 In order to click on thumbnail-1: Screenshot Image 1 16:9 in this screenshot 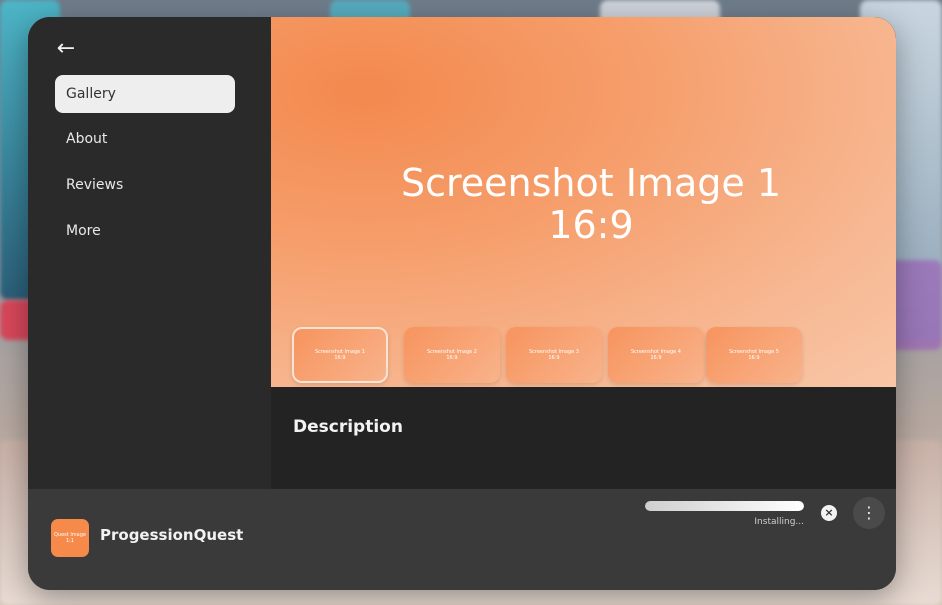, I will do `click(340, 355)`.